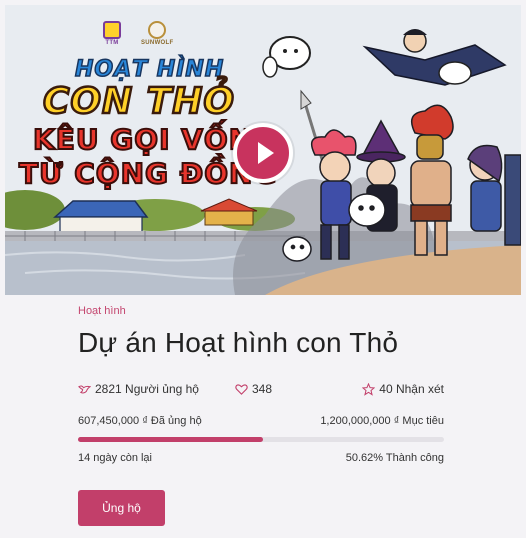  Describe the element at coordinates (149, 69) in the screenshot. I see `banner-title-line-1: HOẠT HÌNH` at that location.